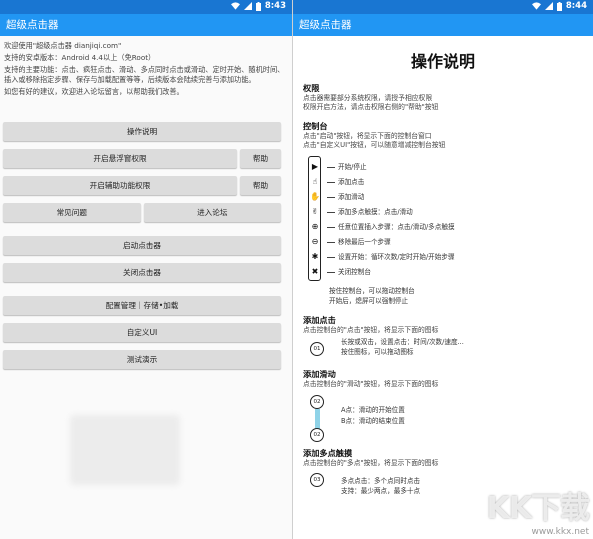 The height and width of the screenshot is (539, 593). I want to click on legend-item: 任意位置插入步骤：点击/滑动/多点触摸, so click(391, 226).